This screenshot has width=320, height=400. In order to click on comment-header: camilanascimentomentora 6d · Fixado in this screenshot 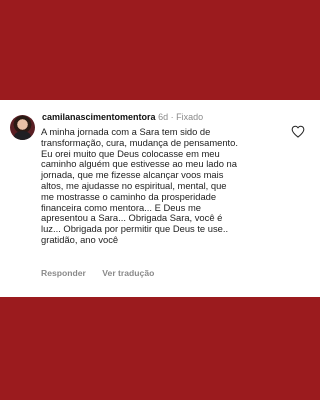, I will do `click(122, 117)`.